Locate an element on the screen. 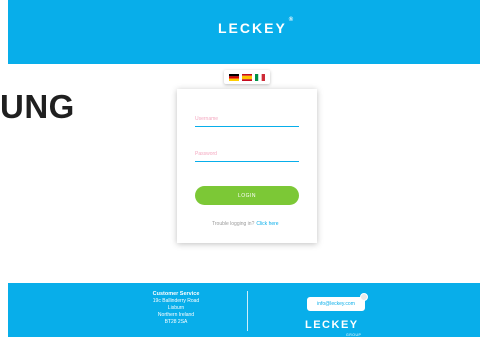 Image resolution: width=480 pixels, height=337 pixels. language-selector is located at coordinates (247, 77).